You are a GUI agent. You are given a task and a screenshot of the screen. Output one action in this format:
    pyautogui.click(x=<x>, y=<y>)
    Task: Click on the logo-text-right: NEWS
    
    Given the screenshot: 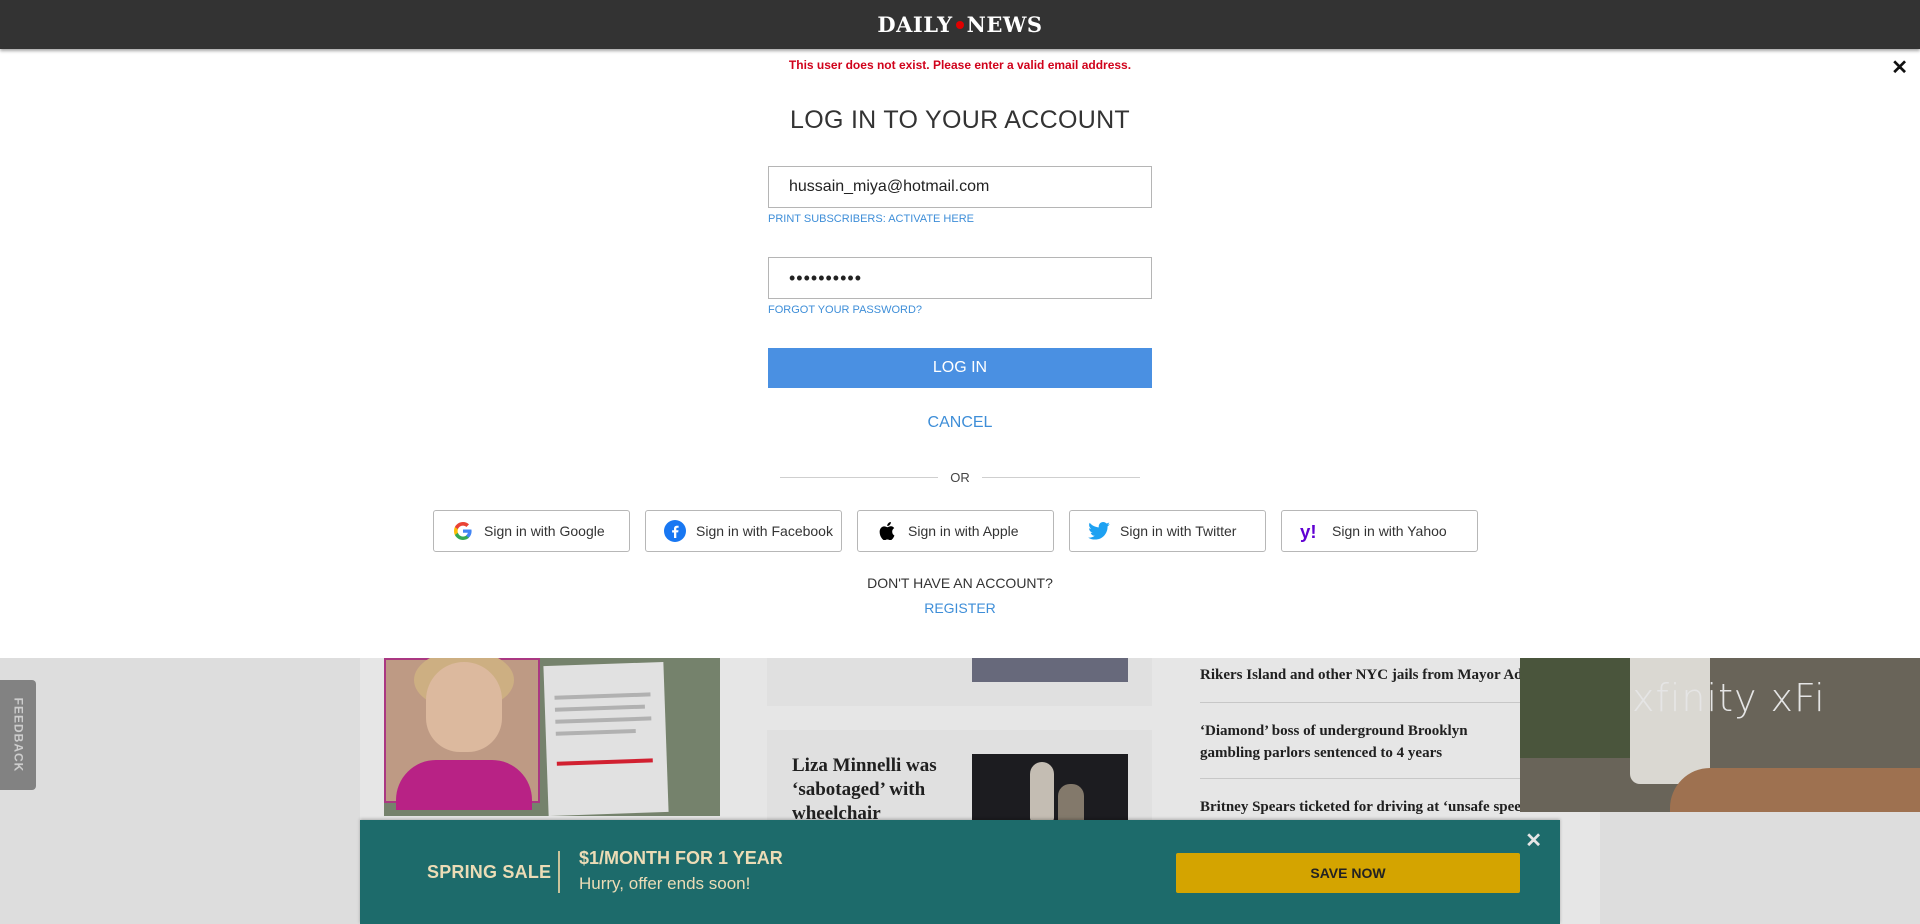 What is the action you would take?
    pyautogui.click(x=1004, y=24)
    